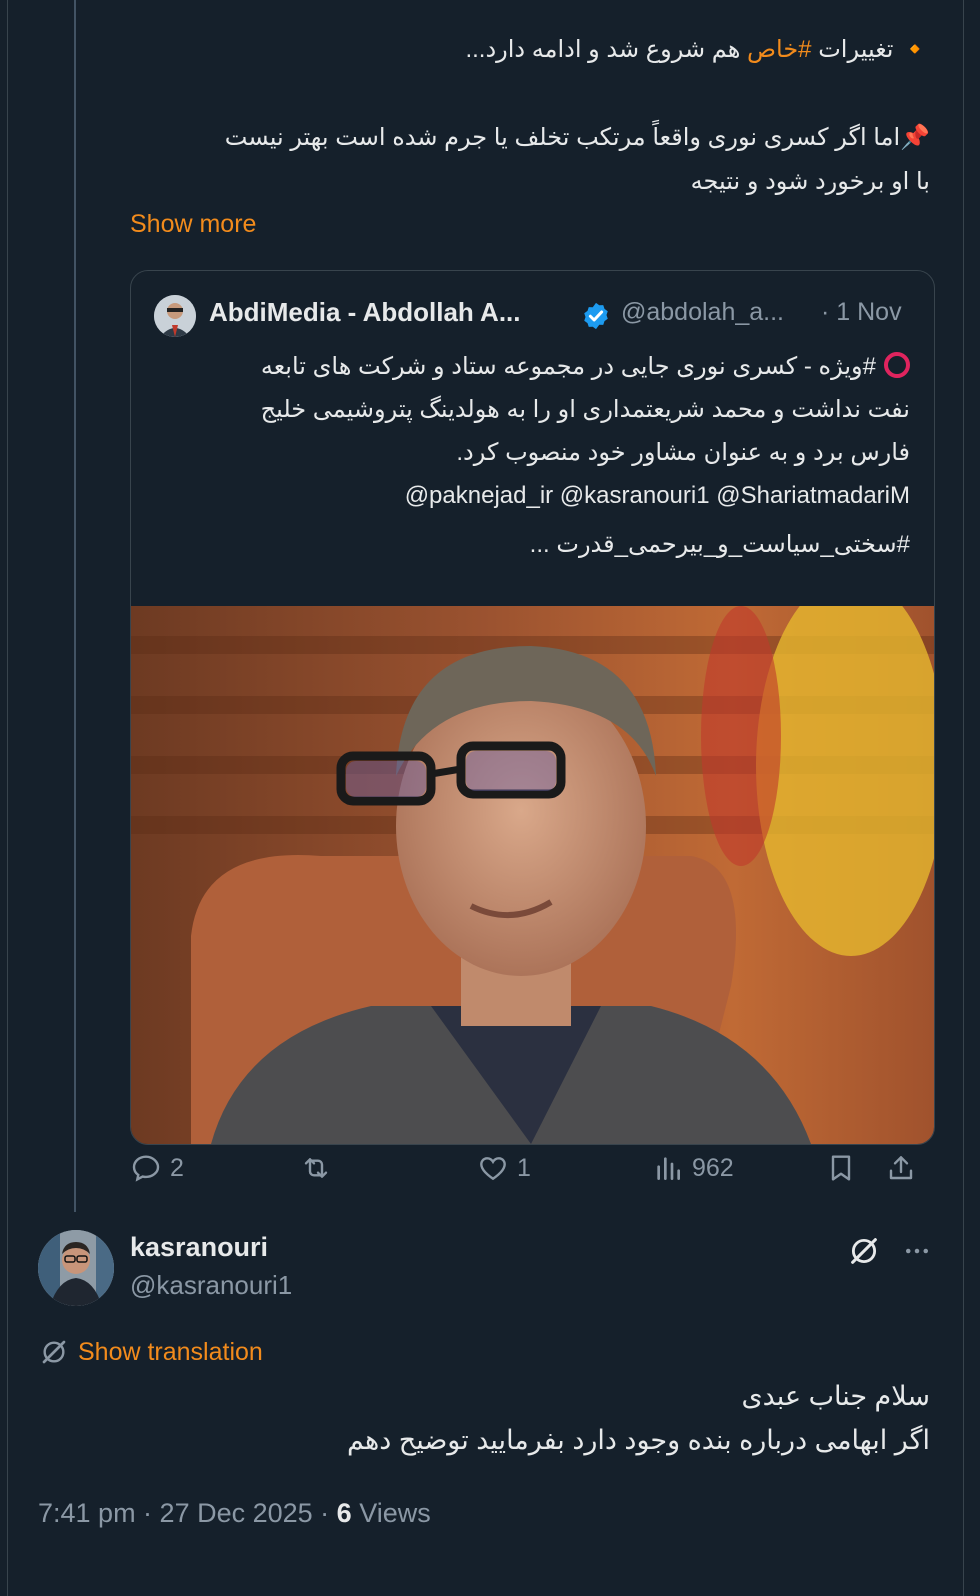 The image size is (980, 1596). What do you see at coordinates (810, 181) in the screenshot?
I see `tweet-text-line-3: با او برخورد شود و نتیجه` at bounding box center [810, 181].